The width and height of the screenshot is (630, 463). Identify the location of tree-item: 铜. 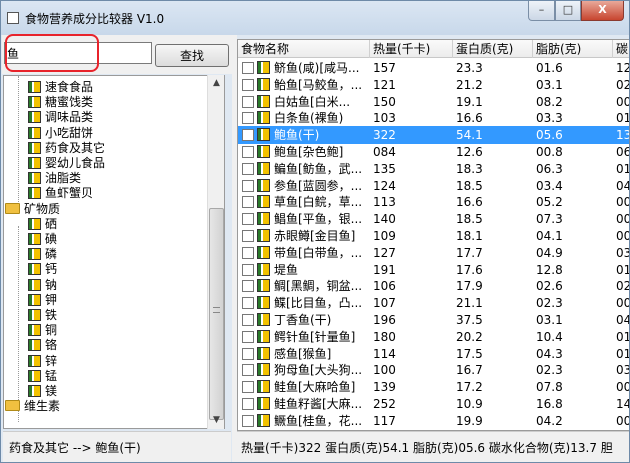
(42, 330).